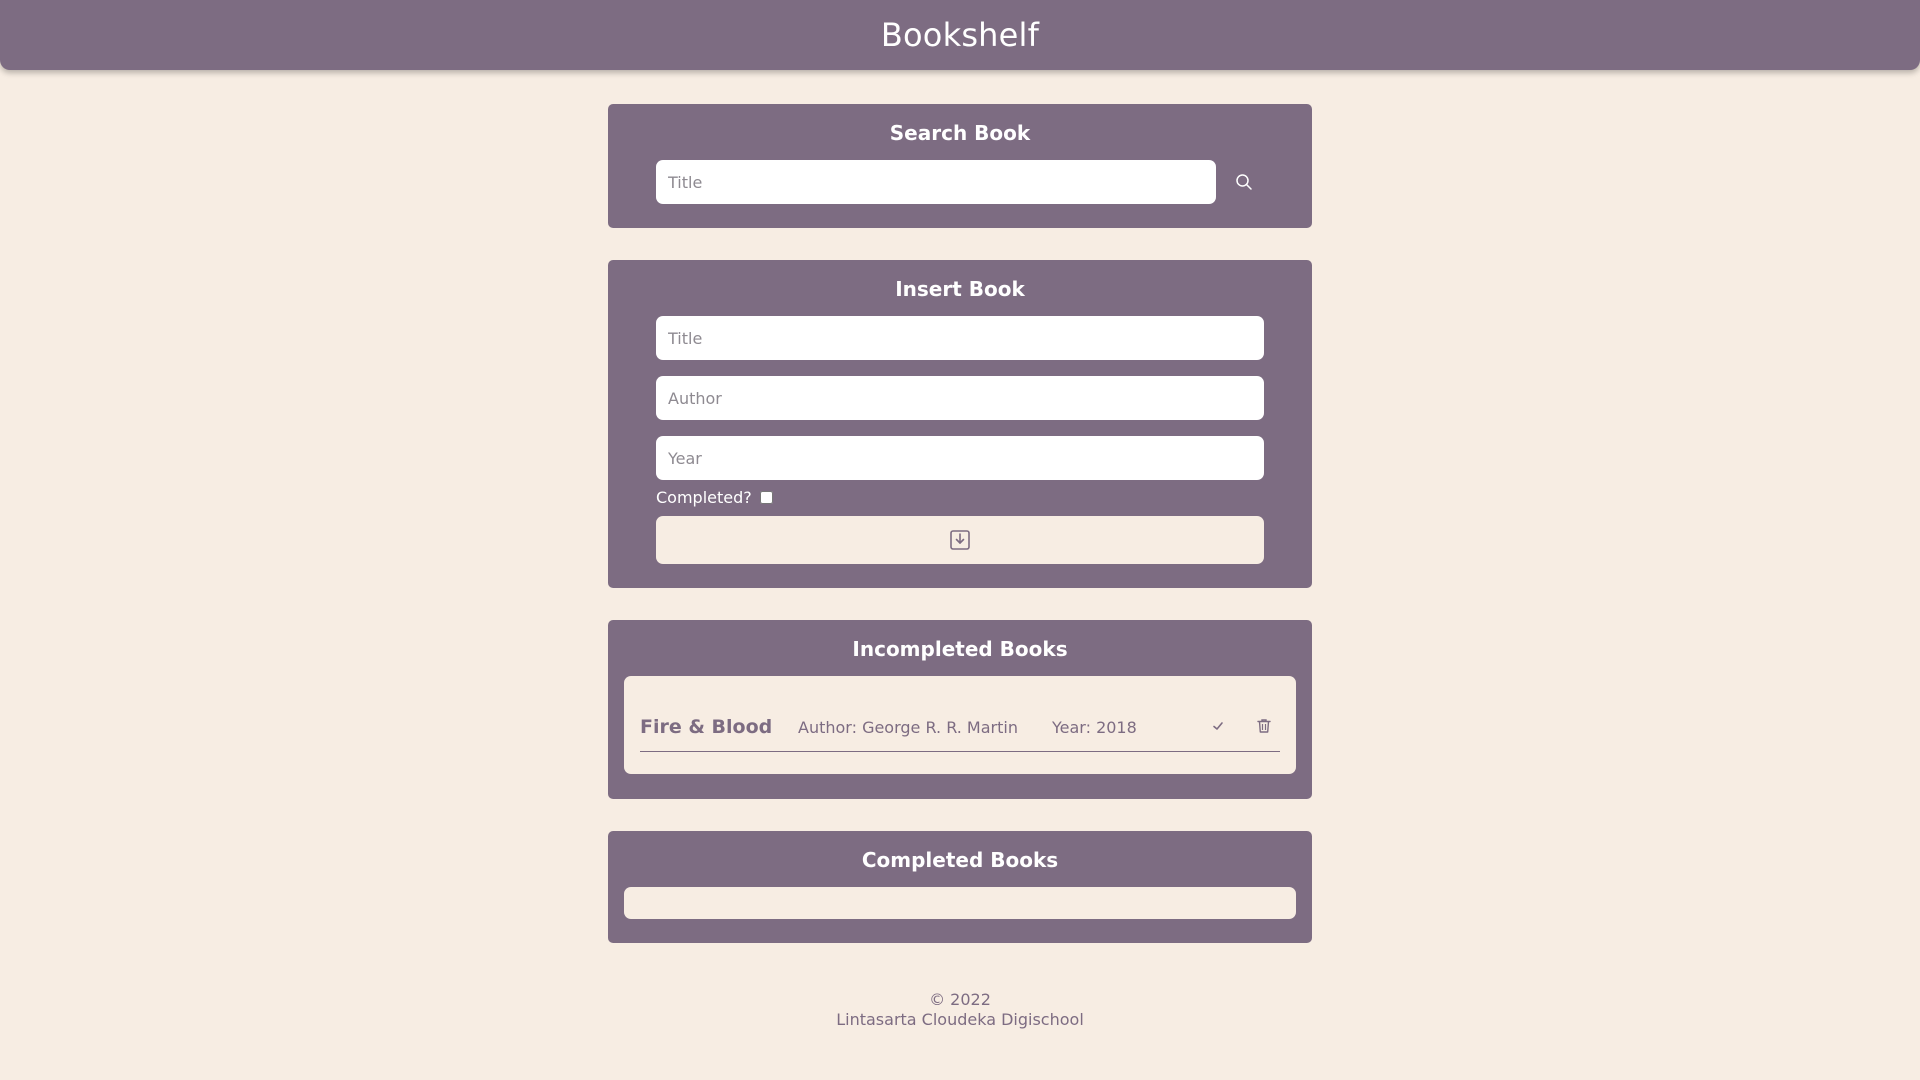  What do you see at coordinates (908, 727) in the screenshot?
I see `book-author: Author: George R. R. Martin` at bounding box center [908, 727].